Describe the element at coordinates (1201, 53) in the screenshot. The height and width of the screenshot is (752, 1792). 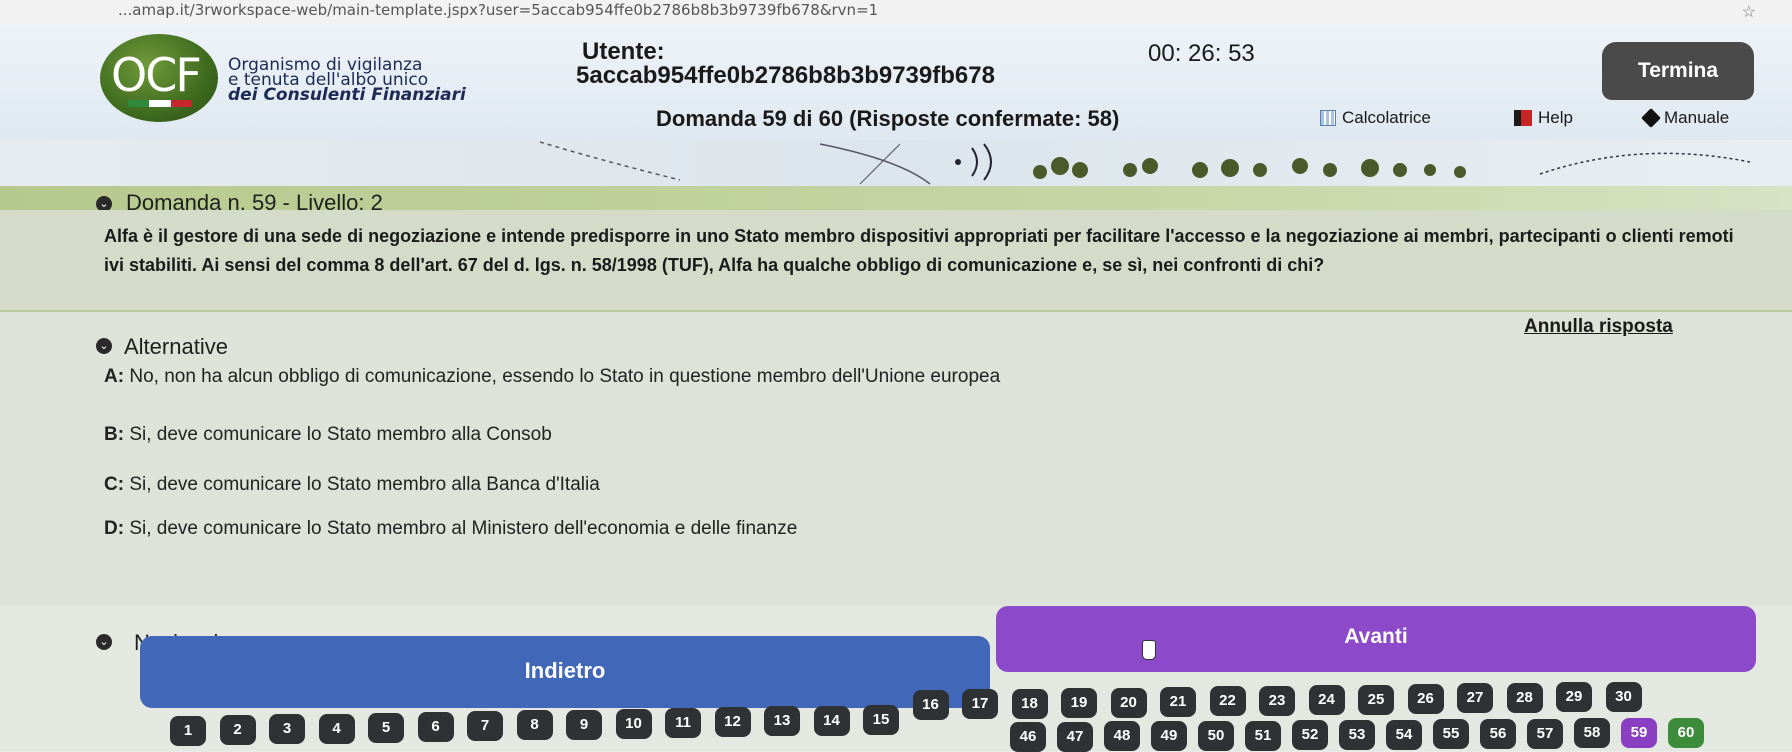
I see `exam-timer: 00: 26: 53` at that location.